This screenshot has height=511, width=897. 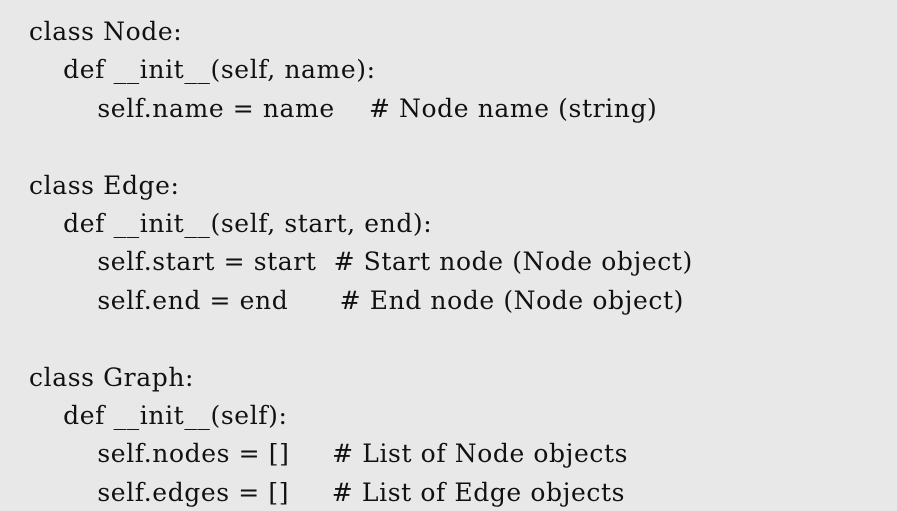 I want to click on code-line-class-graph: class Graph:, so click(x=112, y=377).